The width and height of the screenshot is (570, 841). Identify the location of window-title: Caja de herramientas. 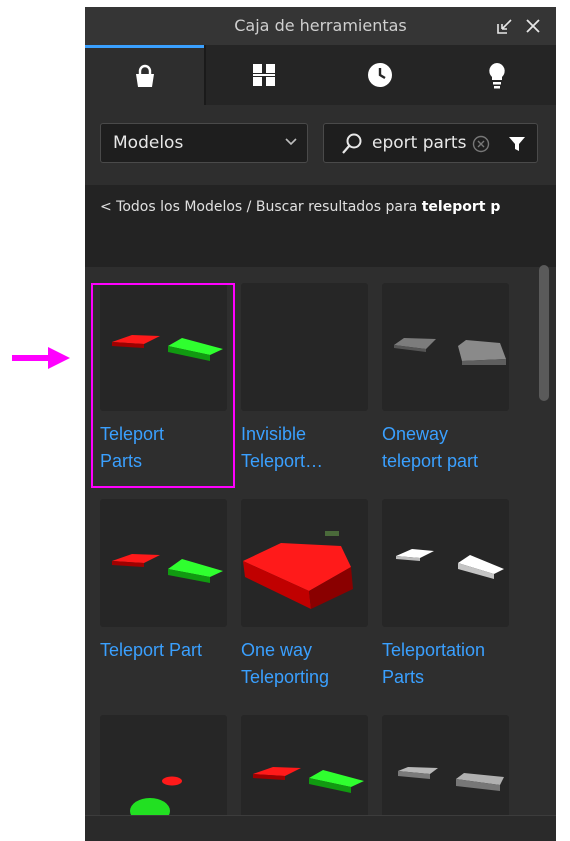
(320, 25).